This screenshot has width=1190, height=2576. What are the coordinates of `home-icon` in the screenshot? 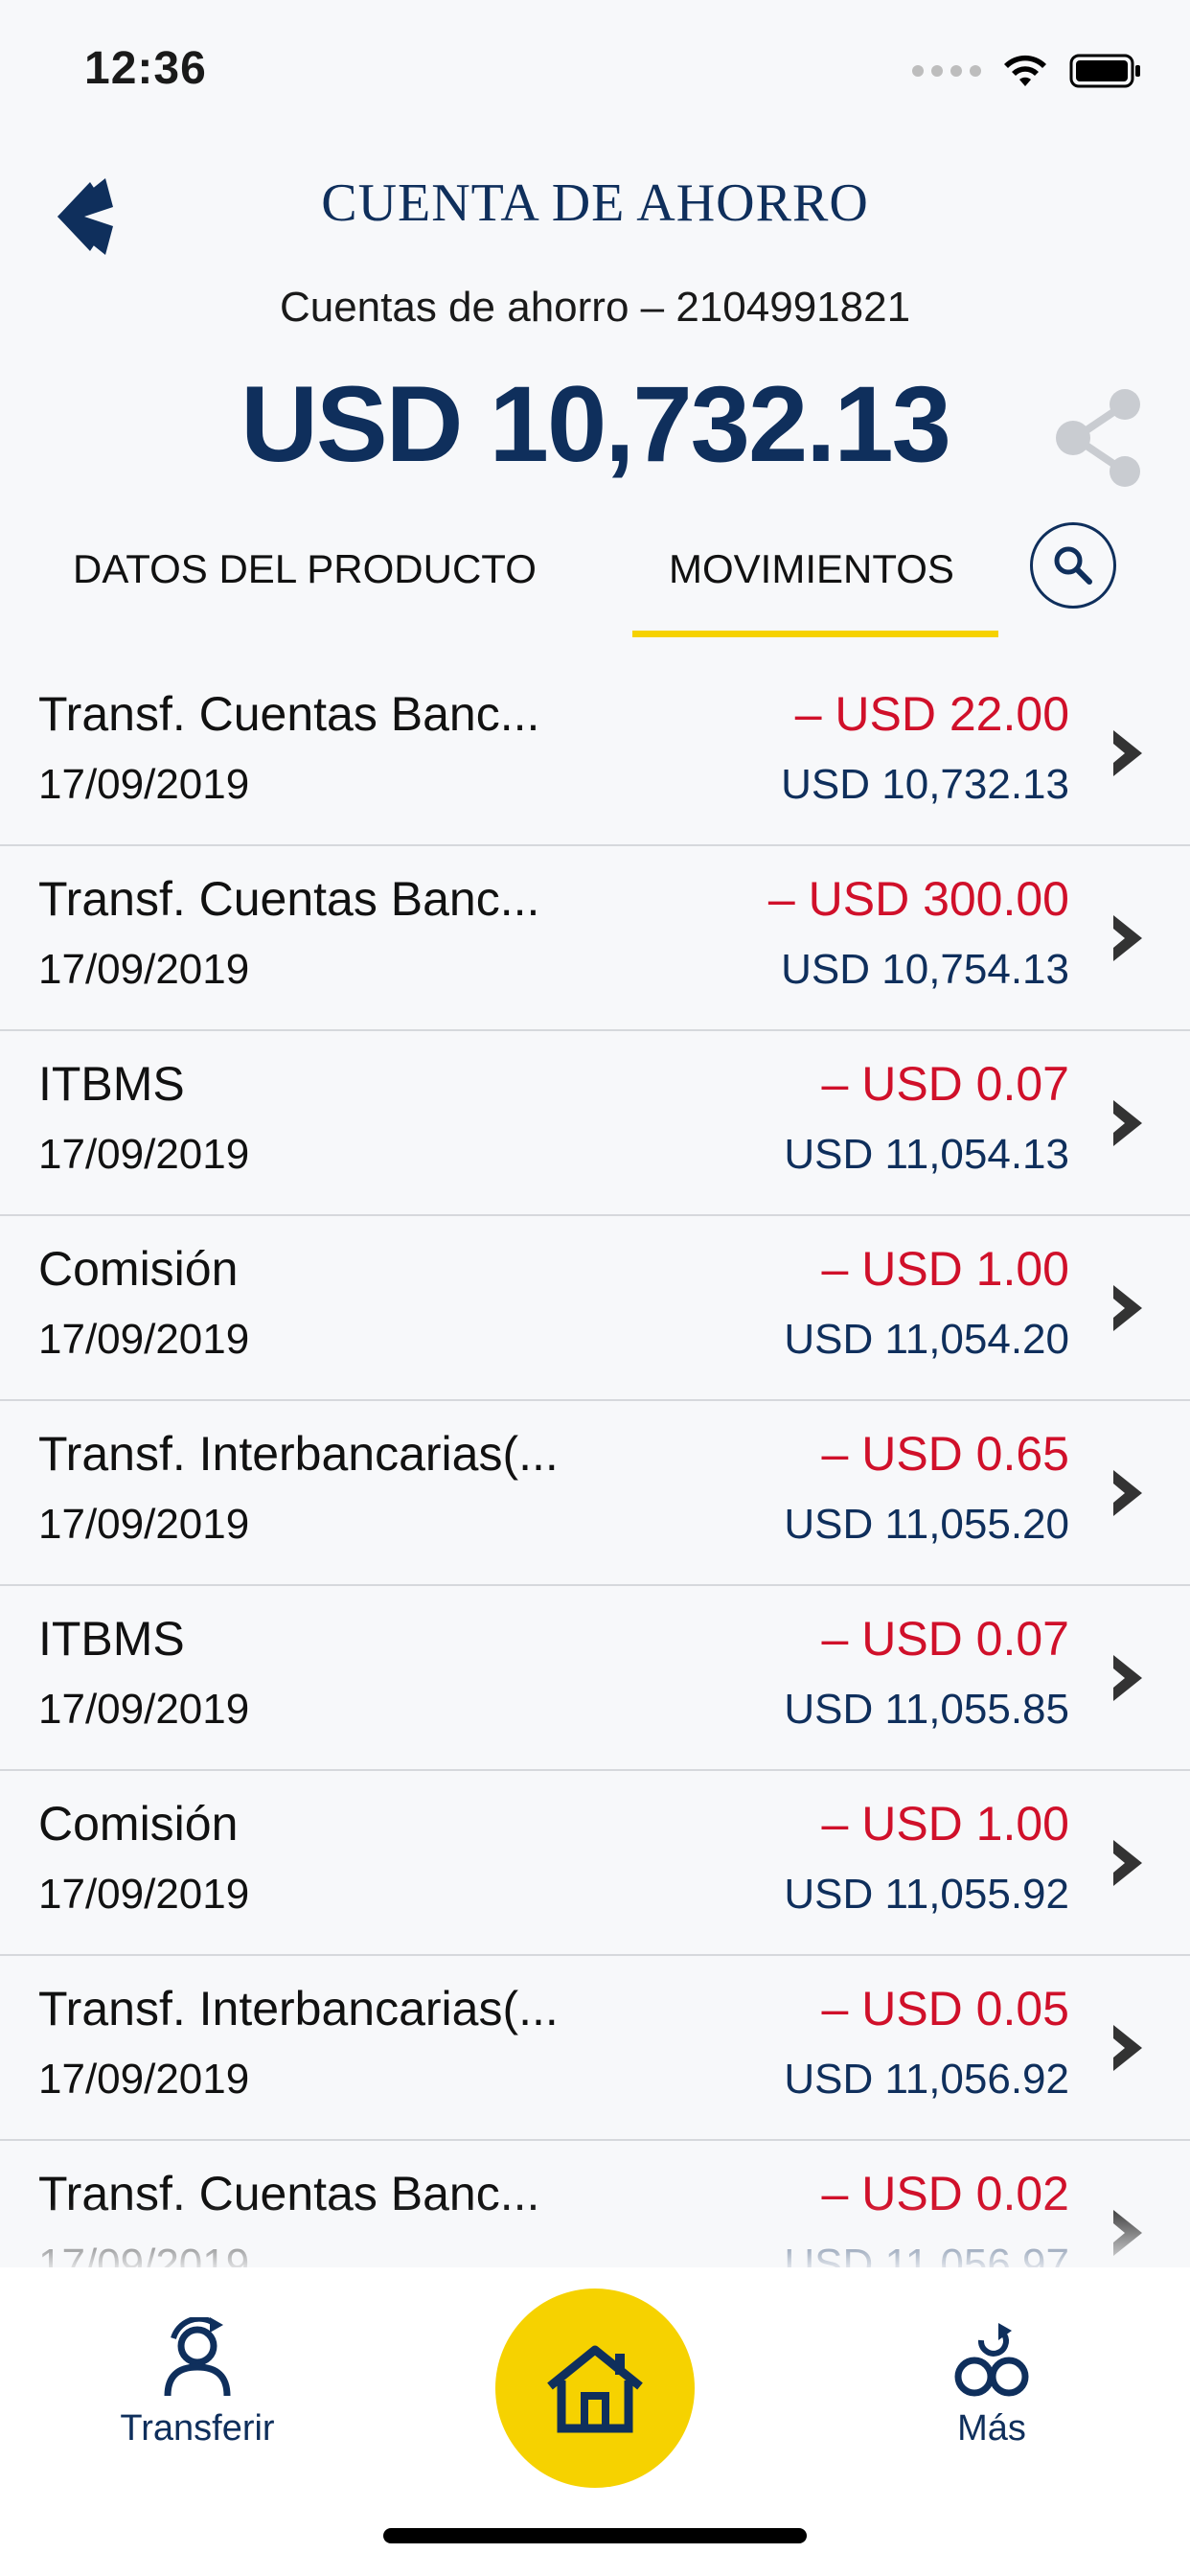 It's located at (595, 2389).